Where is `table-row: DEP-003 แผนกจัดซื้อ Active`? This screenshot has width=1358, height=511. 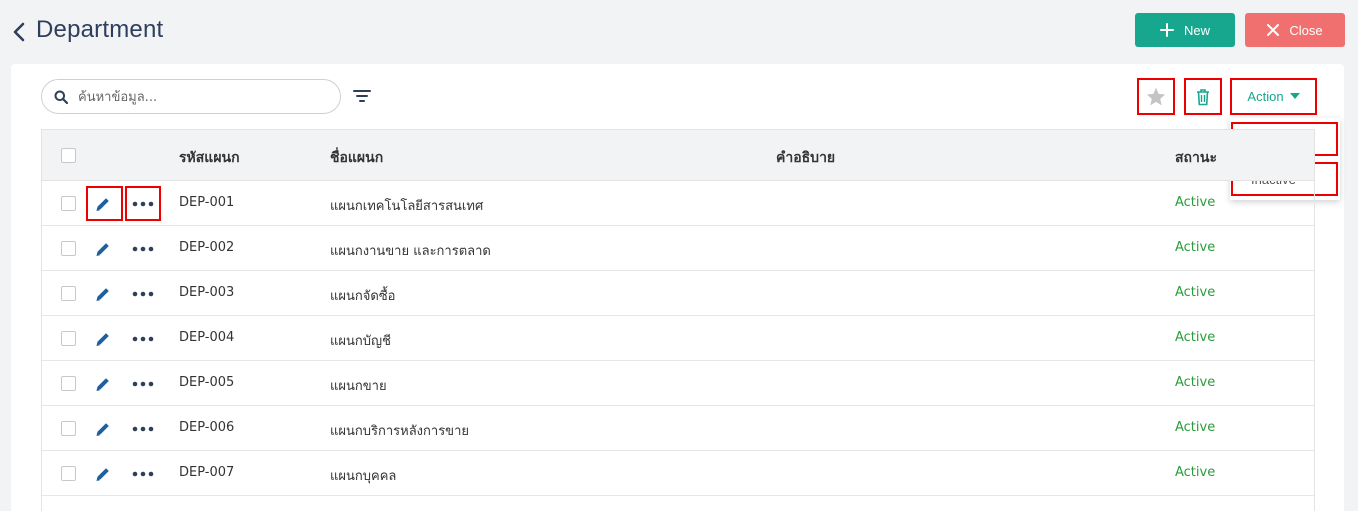 table-row: DEP-003 แผนกจัดซื้อ Active is located at coordinates (678, 293).